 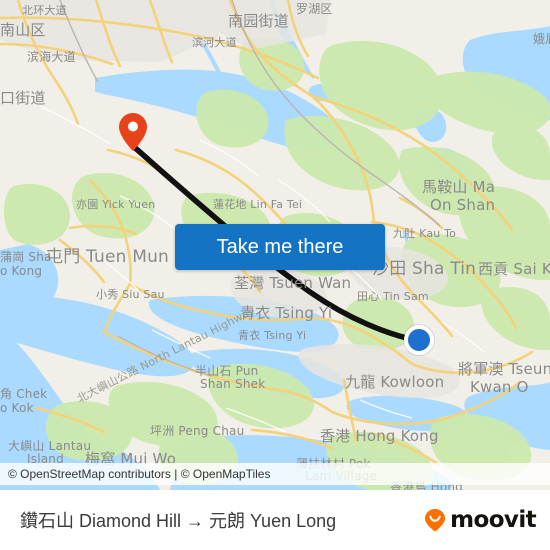 What do you see at coordinates (419, 340) in the screenshot?
I see `destination-dot` at bounding box center [419, 340].